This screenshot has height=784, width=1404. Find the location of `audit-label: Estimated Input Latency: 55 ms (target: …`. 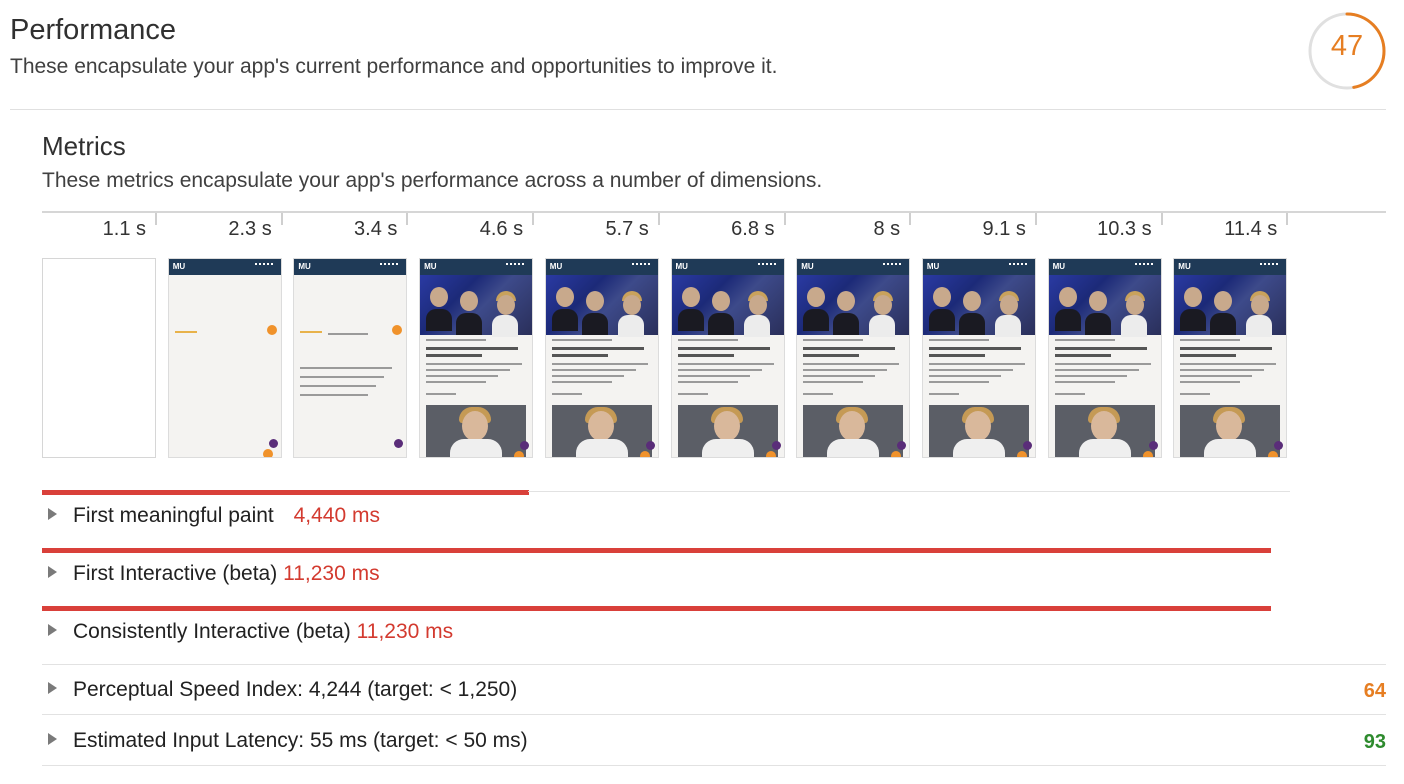

audit-label: Estimated Input Latency: 55 ms (target: … is located at coordinates (300, 740).